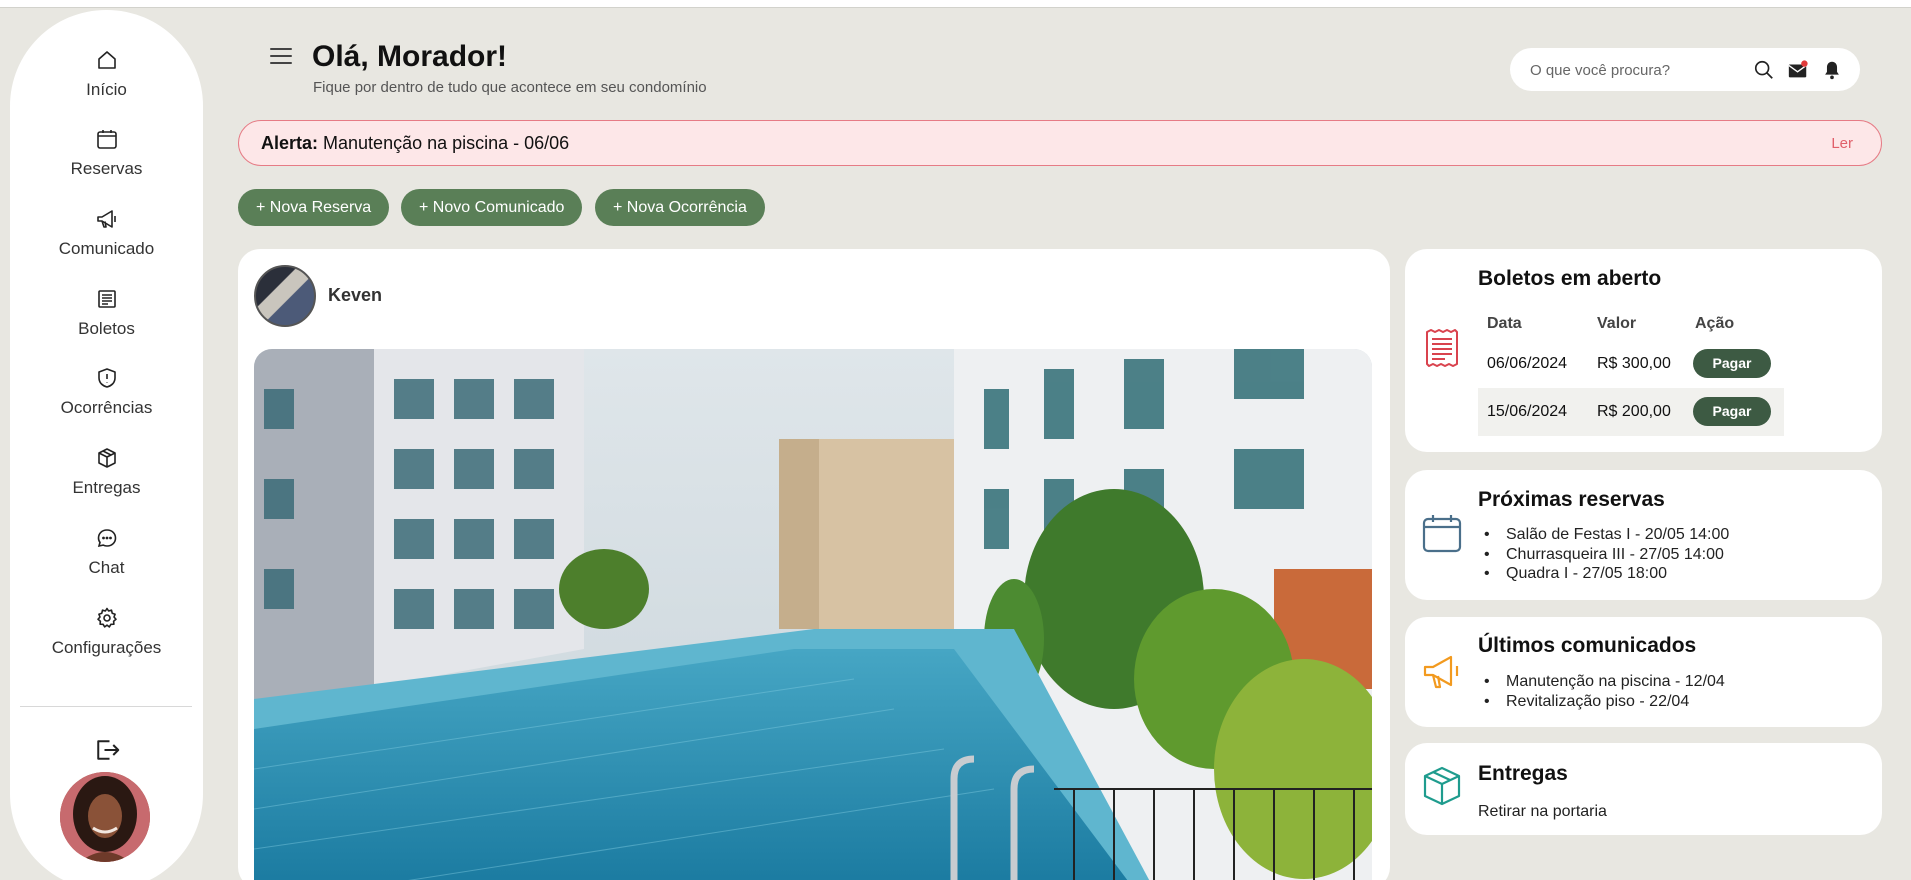 Image resolution: width=1911 pixels, height=880 pixels. What do you see at coordinates (1832, 70) in the screenshot?
I see `bell-icon` at bounding box center [1832, 70].